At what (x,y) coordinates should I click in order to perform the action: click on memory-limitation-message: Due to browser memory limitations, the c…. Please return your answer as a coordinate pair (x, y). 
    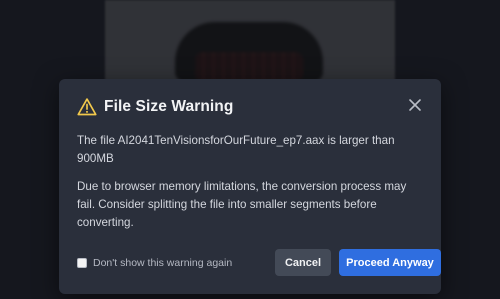
    Looking at the image, I should click on (242, 204).